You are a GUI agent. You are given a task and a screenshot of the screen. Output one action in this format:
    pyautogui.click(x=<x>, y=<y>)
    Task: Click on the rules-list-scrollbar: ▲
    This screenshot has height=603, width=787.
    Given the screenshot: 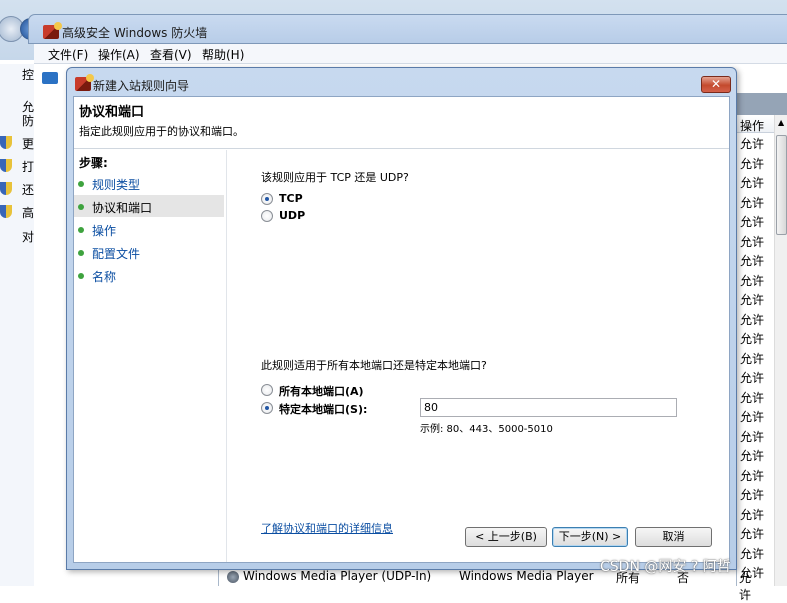 What is the action you would take?
    pyautogui.click(x=780, y=350)
    